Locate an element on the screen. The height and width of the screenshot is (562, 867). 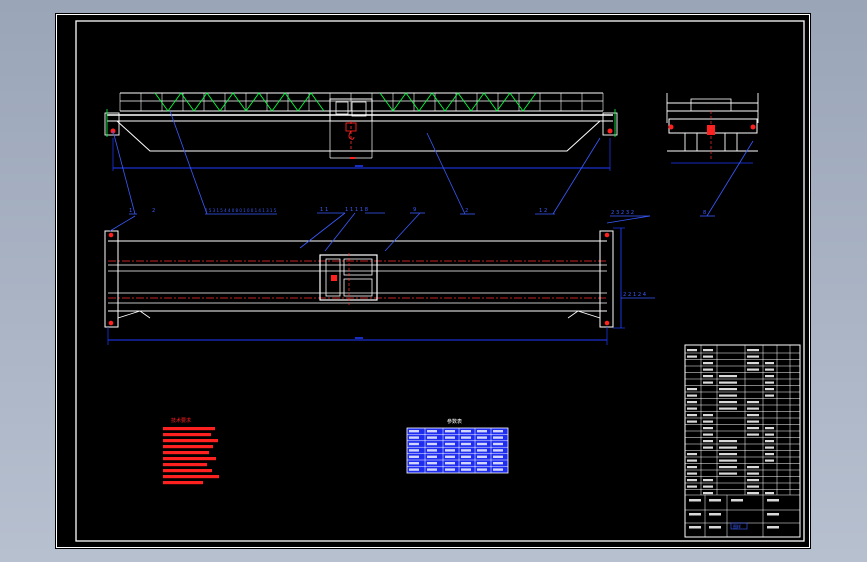
truss-zigzag-left is located at coordinates (239, 102).